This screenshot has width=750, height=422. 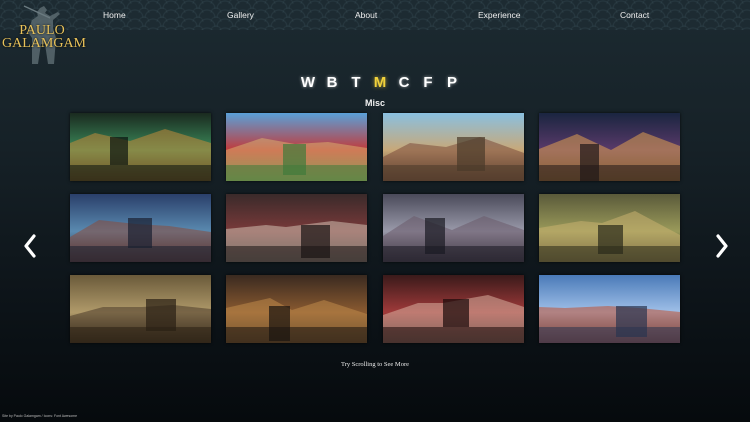 What do you see at coordinates (114, 15) in the screenshot?
I see `nav-home: Home` at bounding box center [114, 15].